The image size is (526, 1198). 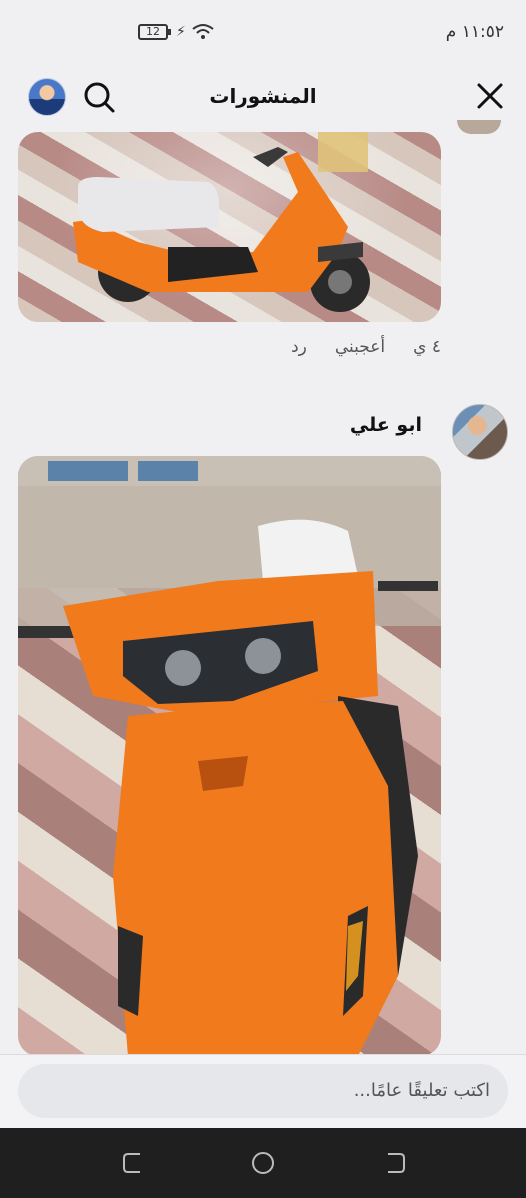 What do you see at coordinates (203, 31) in the screenshot?
I see `wifi-icon` at bounding box center [203, 31].